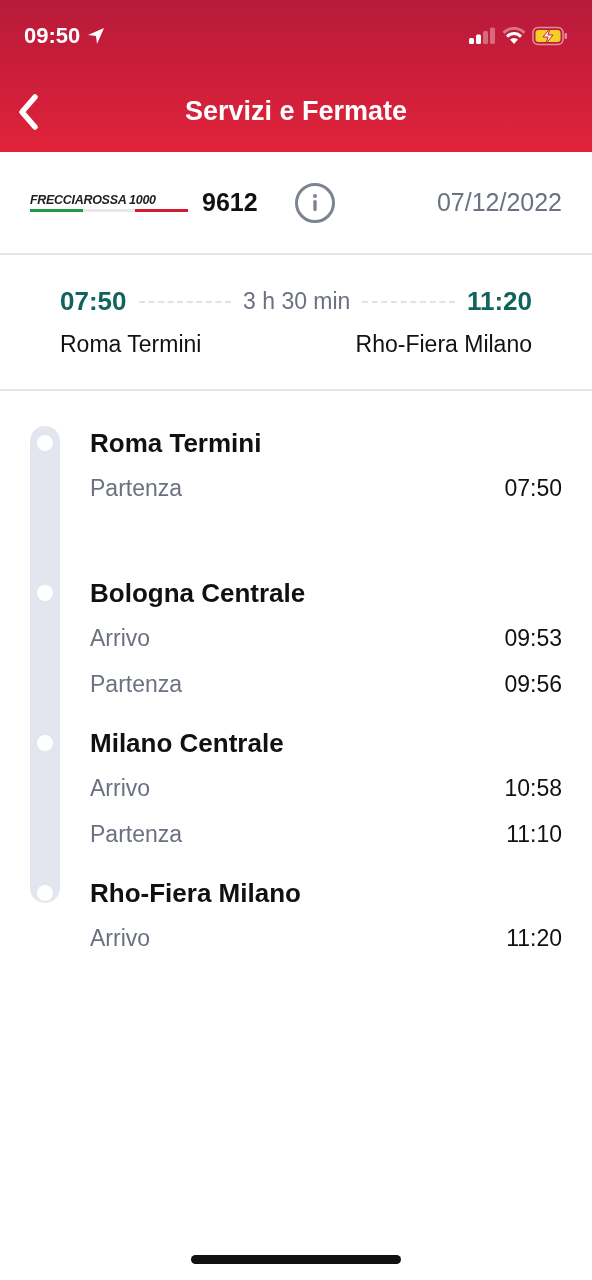  I want to click on stop-name: Rho-Fiera Milano, so click(196, 893).